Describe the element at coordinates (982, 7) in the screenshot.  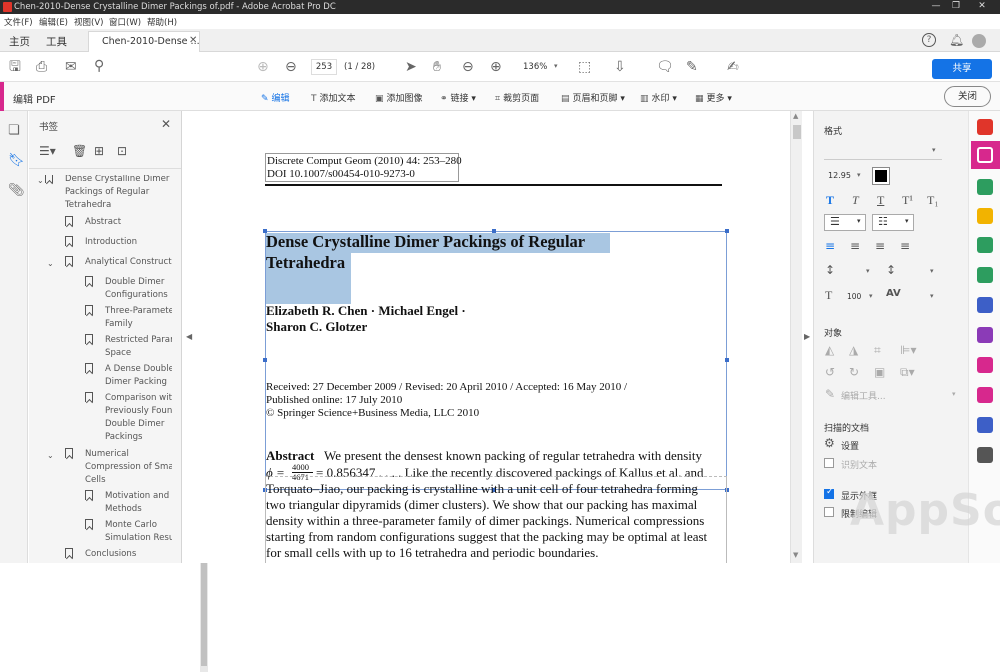
I see `close-window-icon: ✕` at that location.